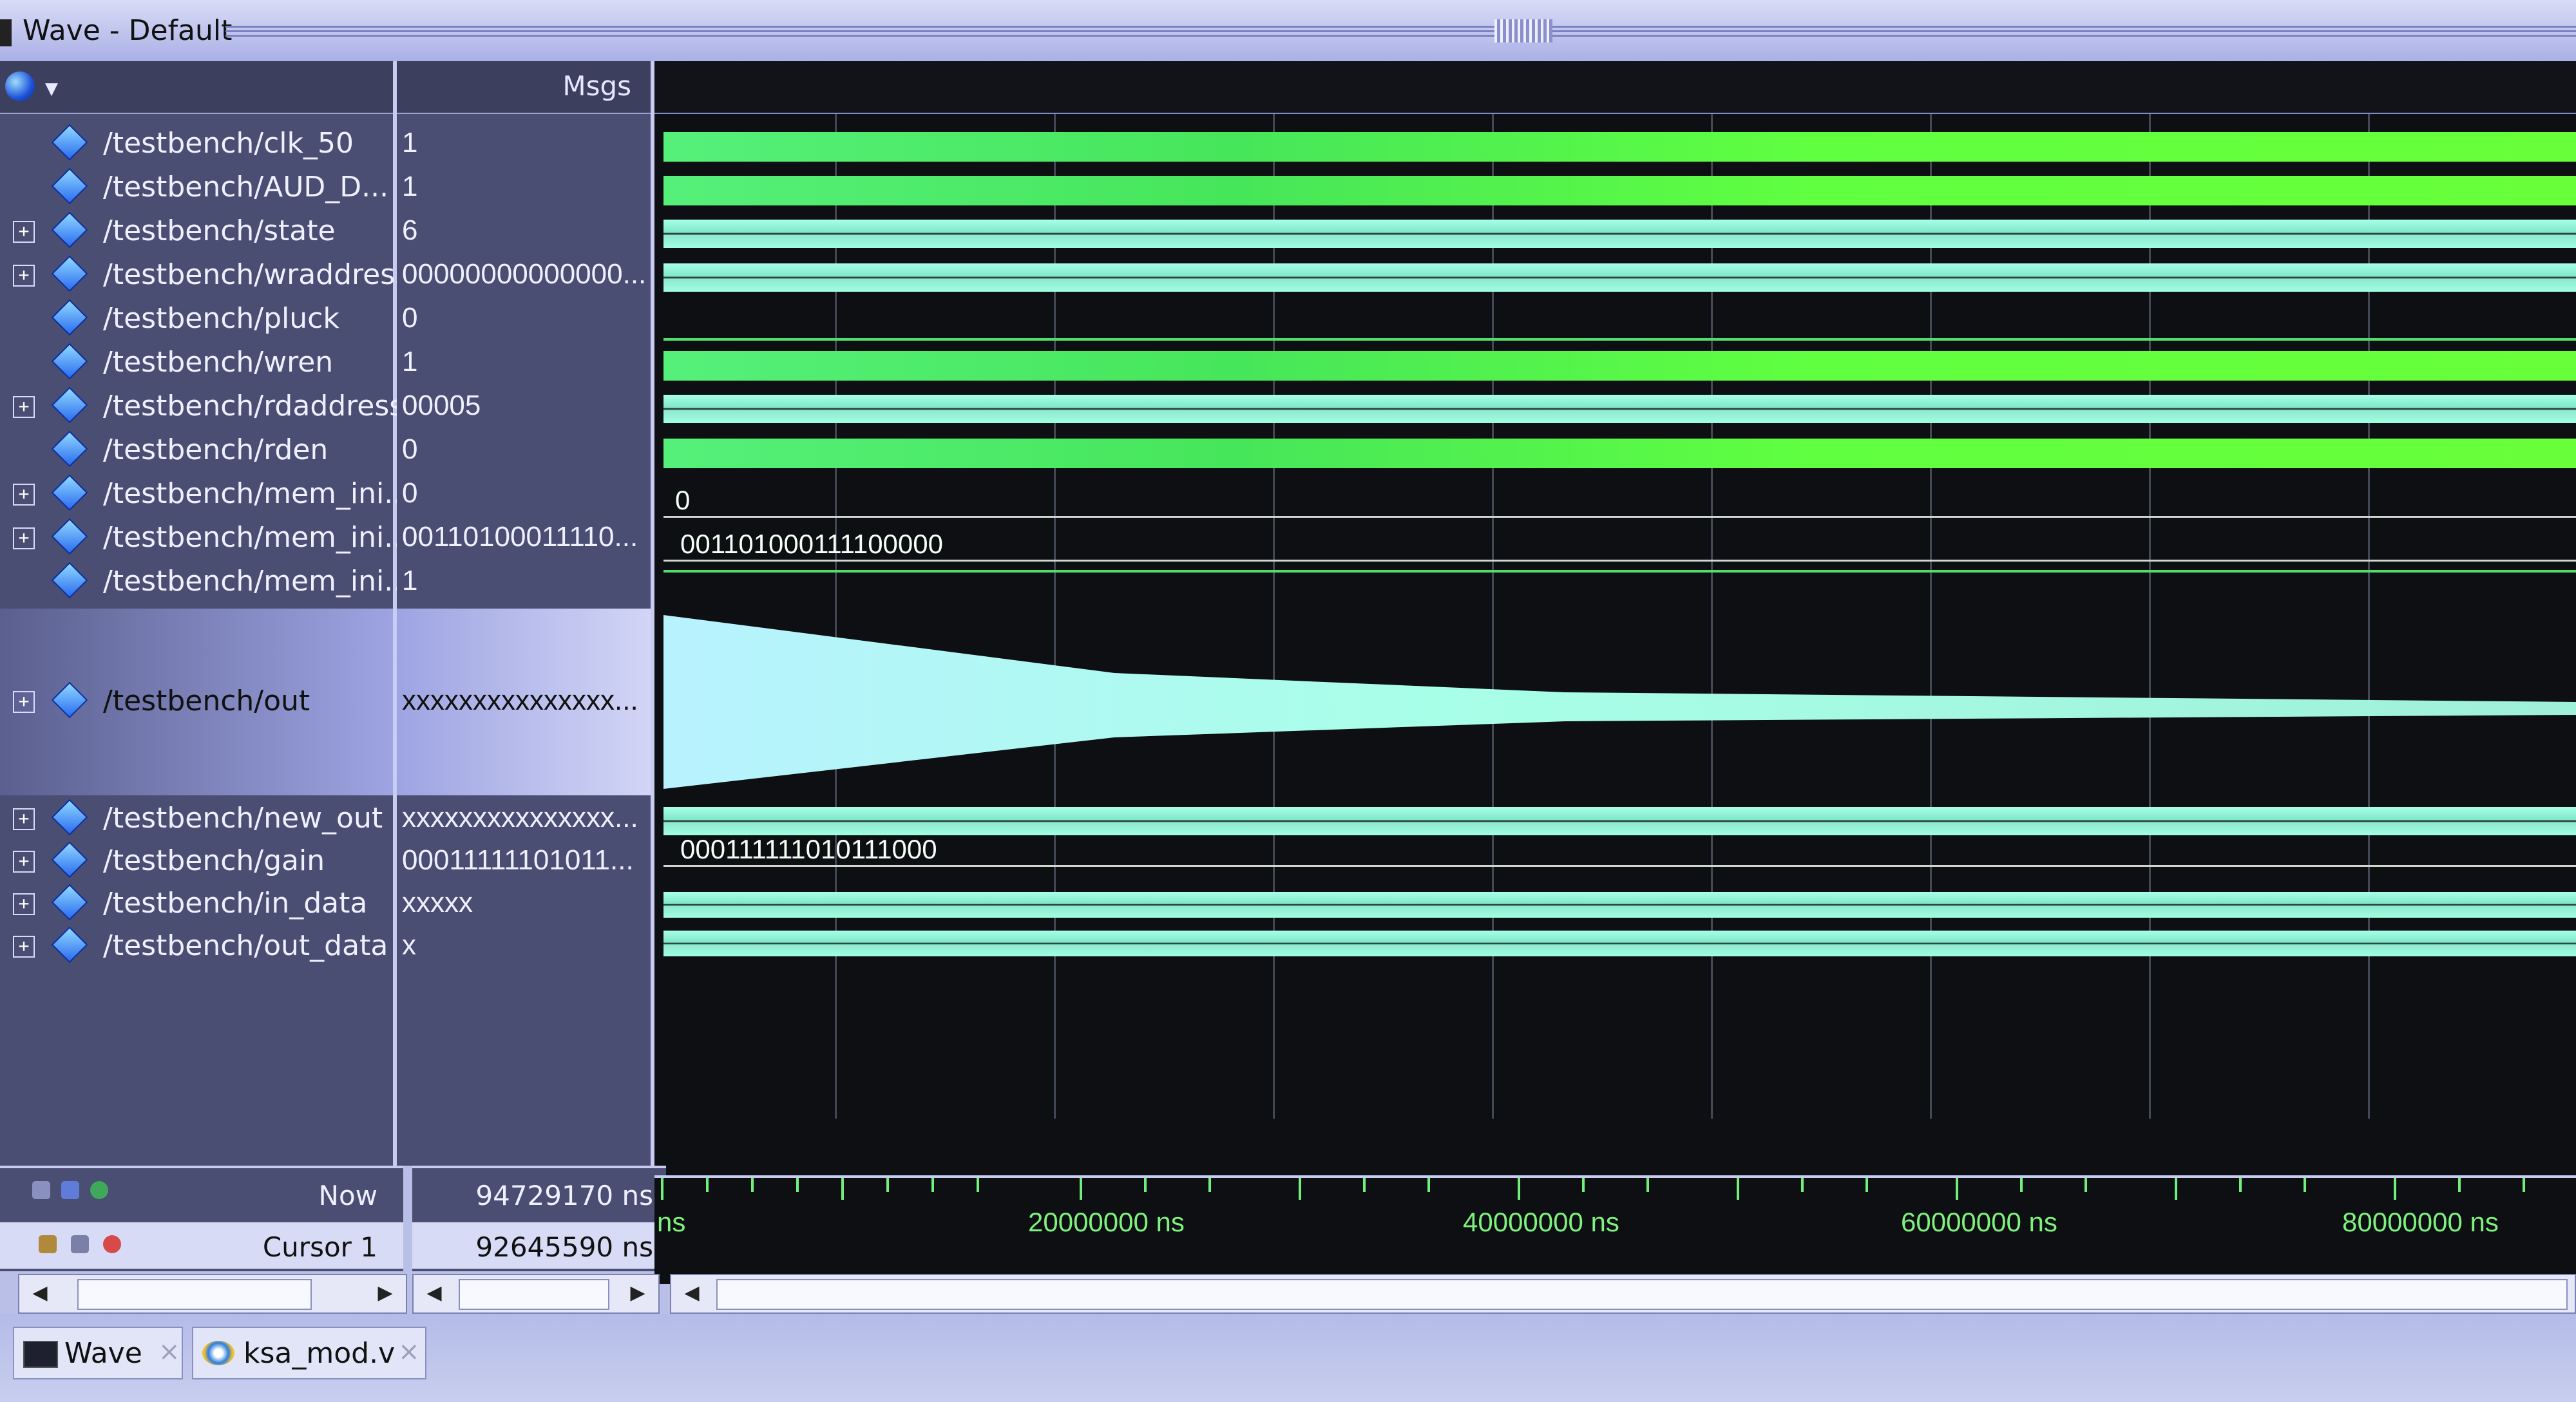  I want to click on document-tabs: Wave × ksa_mod.v ×, so click(1288, 1358).